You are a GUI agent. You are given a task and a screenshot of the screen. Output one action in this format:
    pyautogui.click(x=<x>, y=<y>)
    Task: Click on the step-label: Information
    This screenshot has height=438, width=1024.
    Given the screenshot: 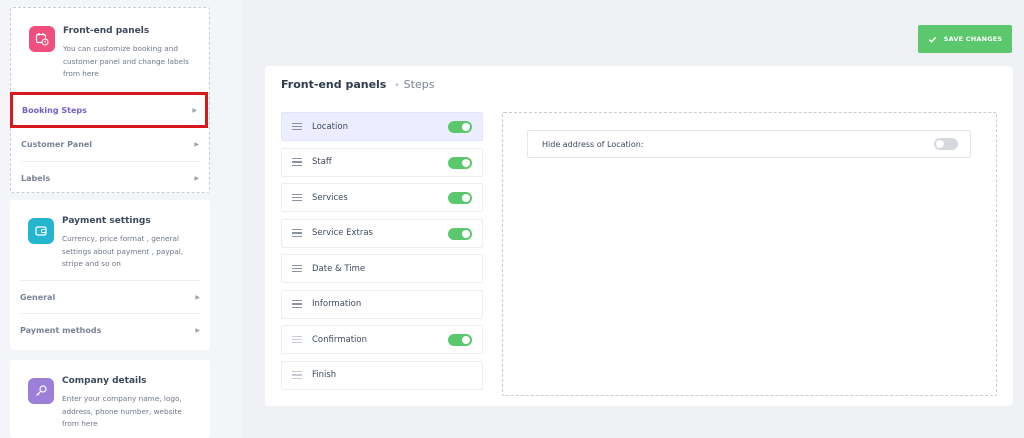 What is the action you would take?
    pyautogui.click(x=337, y=304)
    